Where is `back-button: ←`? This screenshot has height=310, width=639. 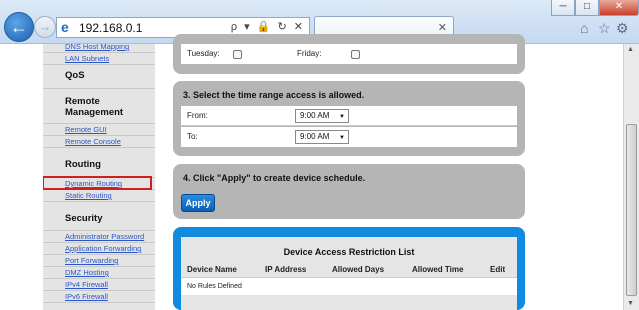
back-button: ← is located at coordinates (19, 27).